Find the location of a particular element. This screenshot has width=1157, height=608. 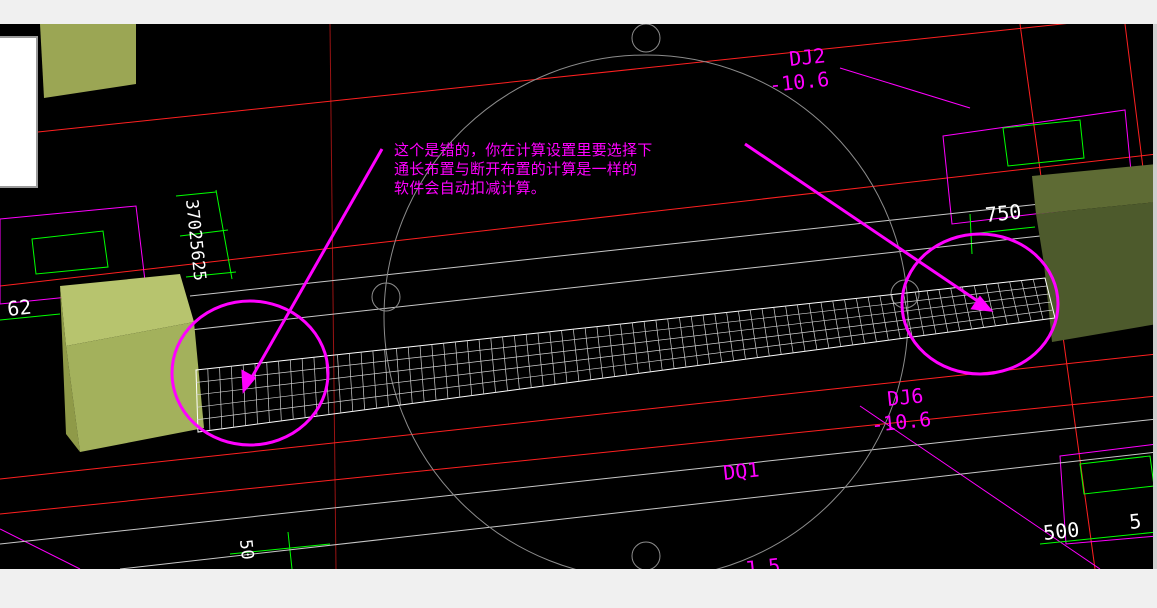

label-dj6: DJ6 is located at coordinates (905, 397).